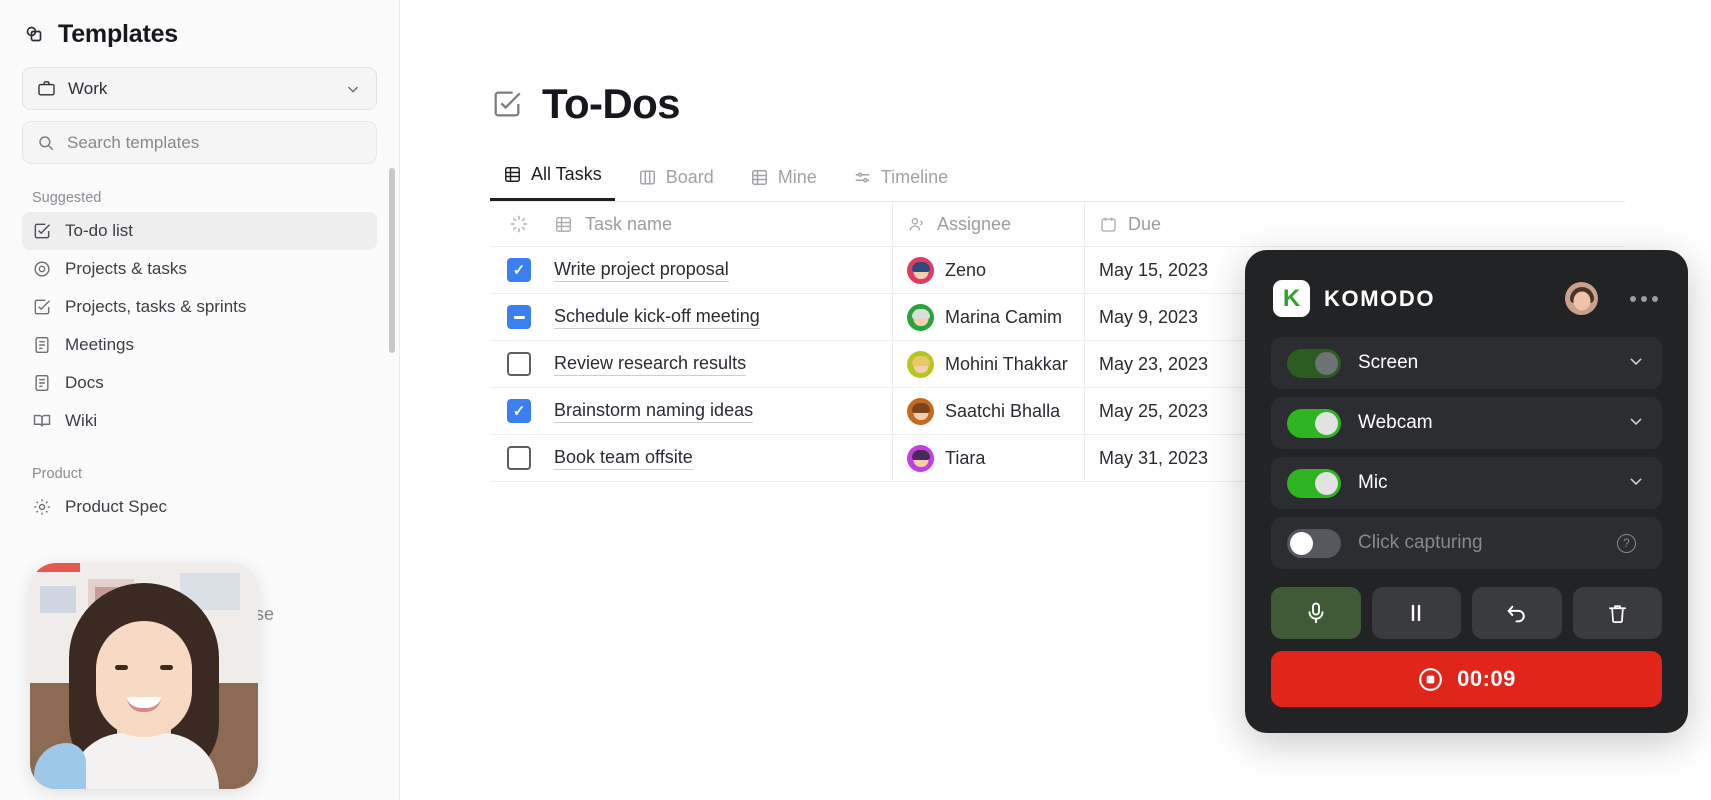  I want to click on komodo-logo-icon: K, so click(1291, 298).